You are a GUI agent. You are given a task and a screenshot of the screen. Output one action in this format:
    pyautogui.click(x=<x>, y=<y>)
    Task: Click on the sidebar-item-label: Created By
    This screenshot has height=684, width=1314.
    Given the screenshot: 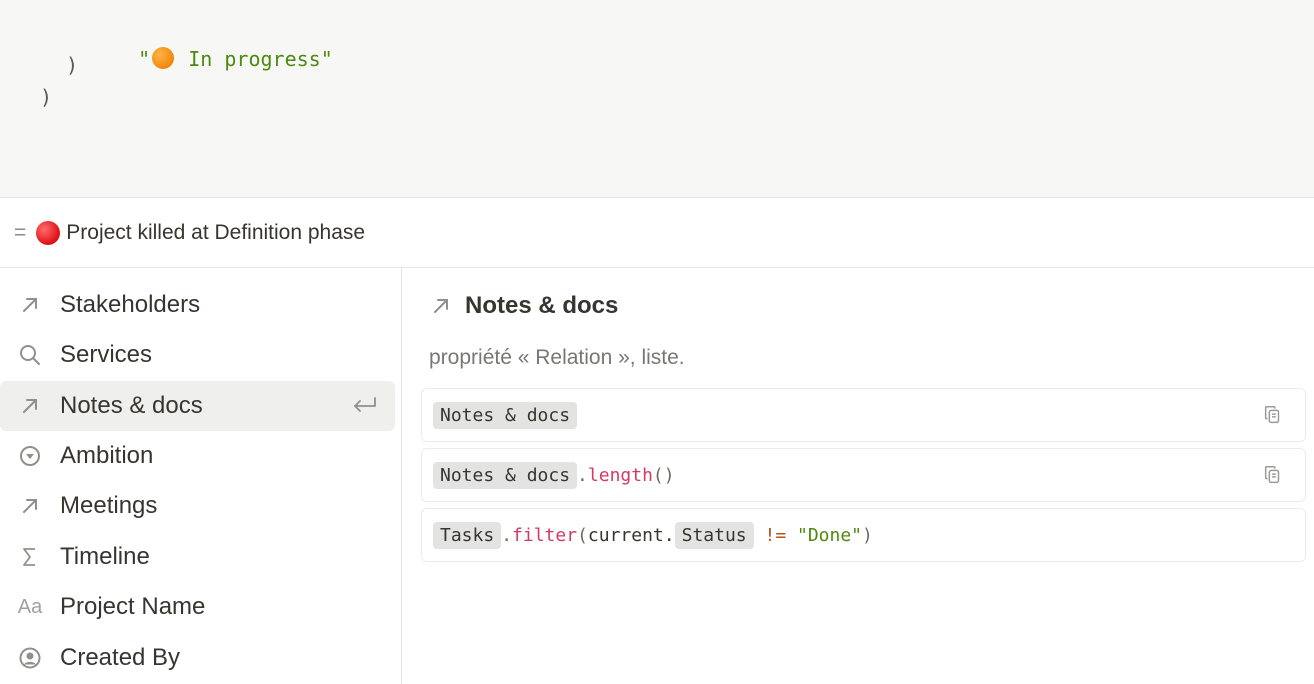 What is the action you would take?
    pyautogui.click(x=120, y=657)
    